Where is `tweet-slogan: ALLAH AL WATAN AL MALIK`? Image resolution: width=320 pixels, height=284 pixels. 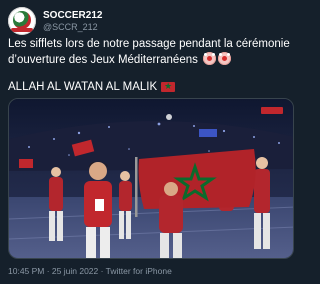 tweet-slogan: ALLAH AL WATAN AL MALIK is located at coordinates (92, 87).